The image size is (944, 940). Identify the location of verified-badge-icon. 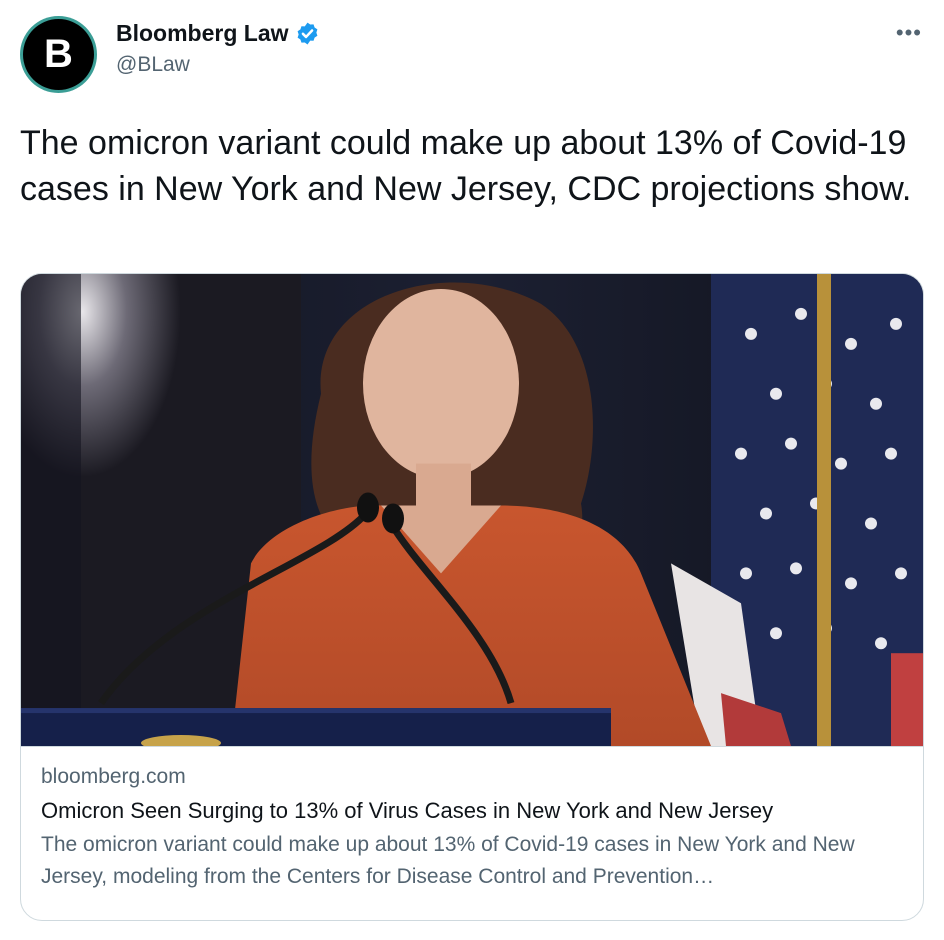
(307, 33).